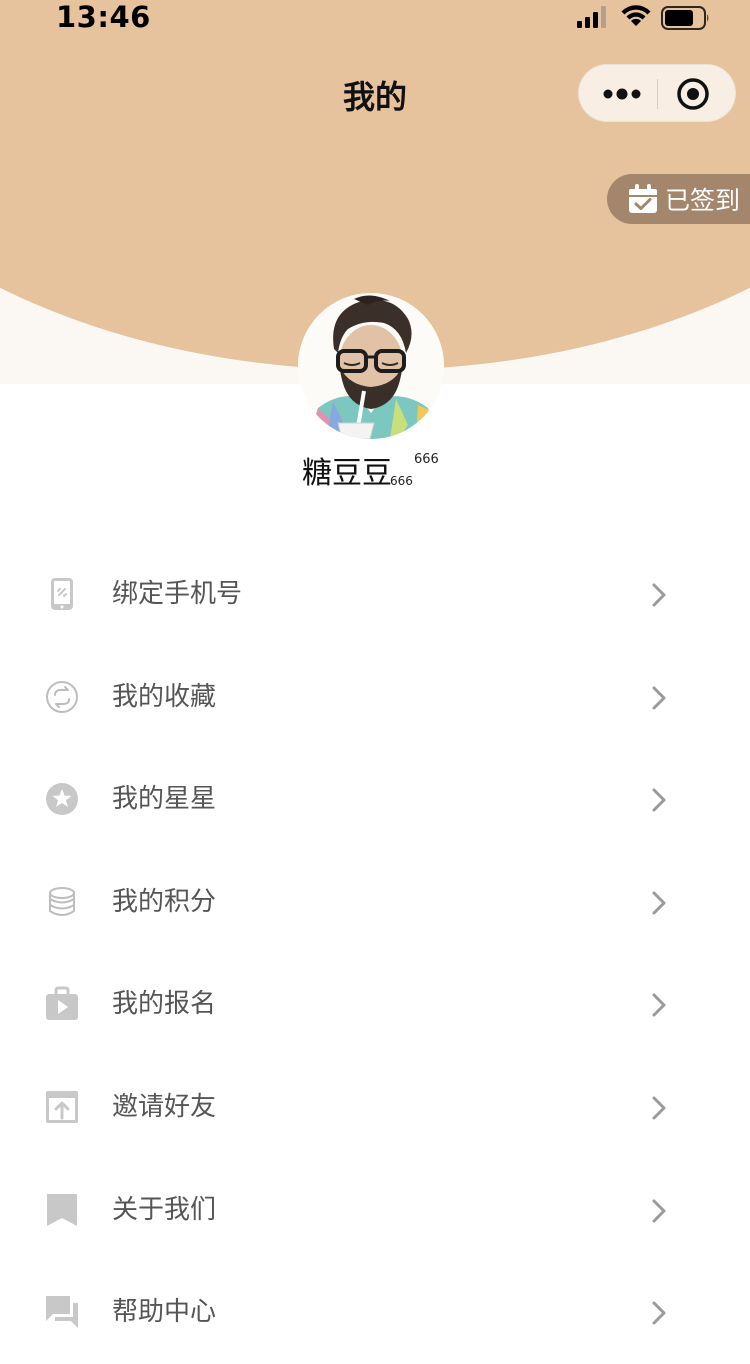 Image resolution: width=750 pixels, height=1364 pixels. Describe the element at coordinates (62, 1312) in the screenshot. I see `chat-icon` at that location.